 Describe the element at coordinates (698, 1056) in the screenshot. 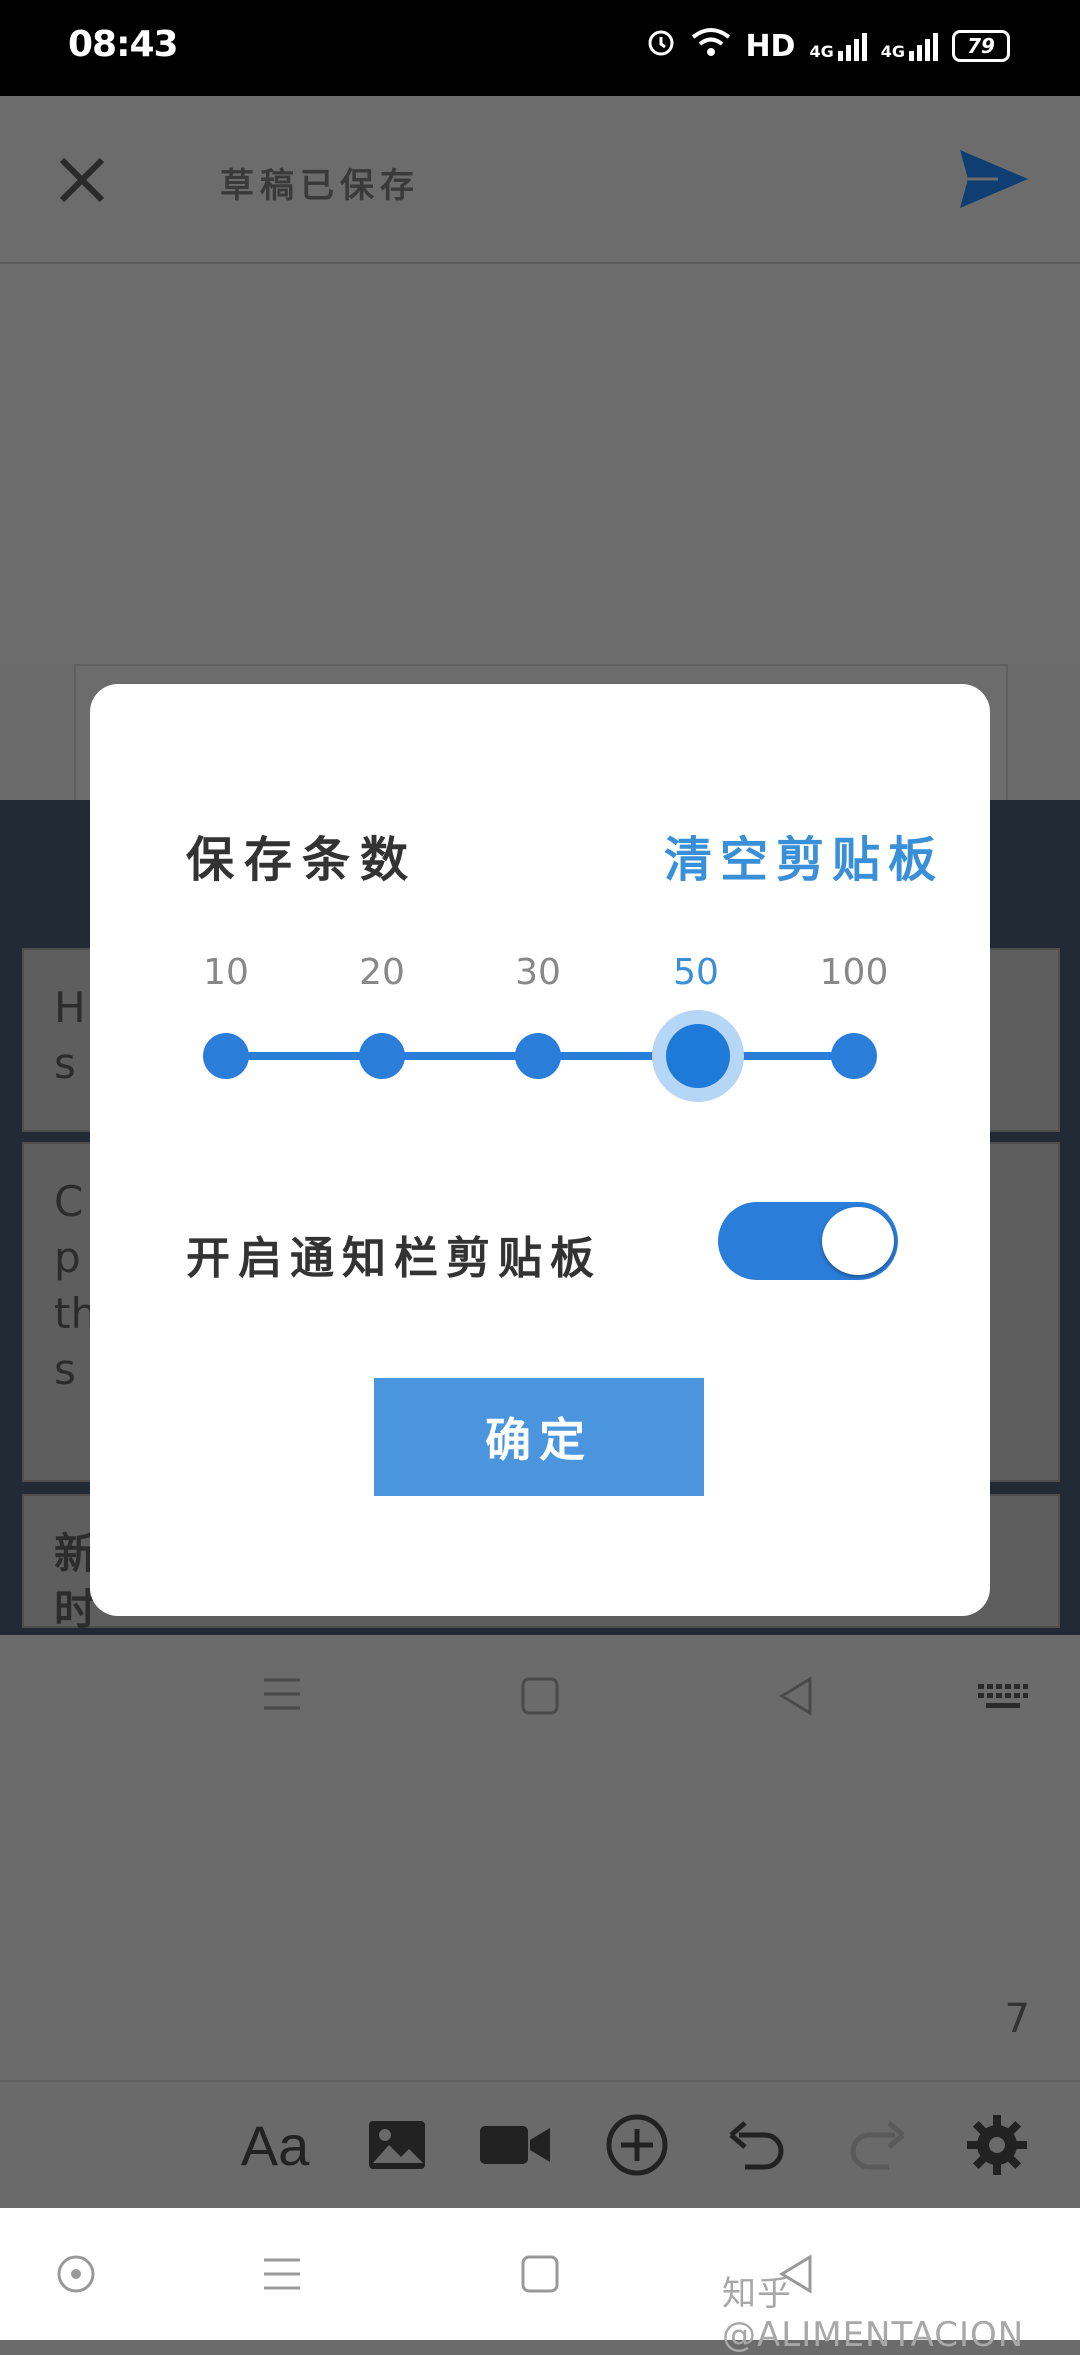

I see `slider-thumb` at that location.